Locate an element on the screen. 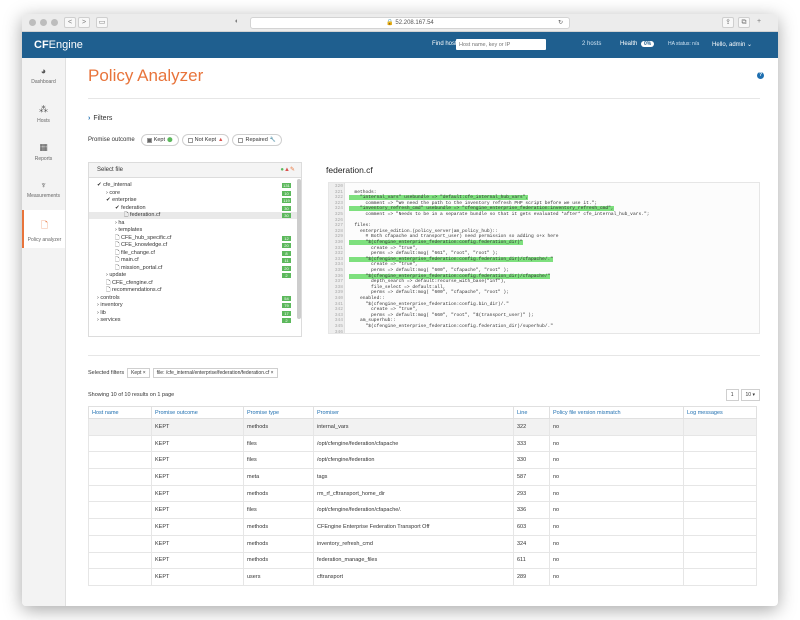 The height and width of the screenshot is (620, 800). cell-line: 603 is located at coordinates (531, 527).